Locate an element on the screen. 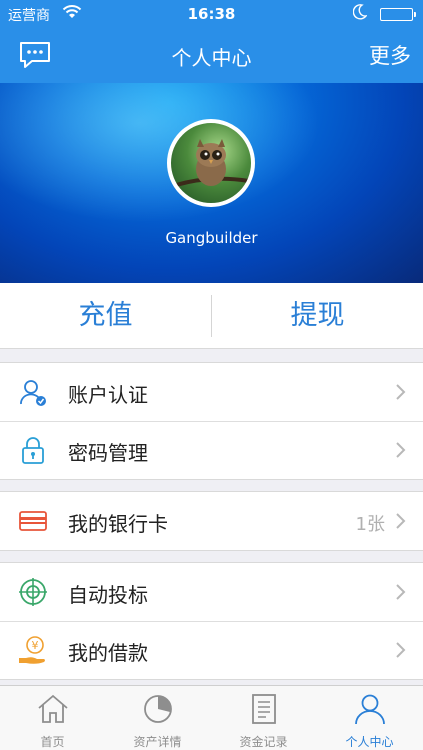  tab-records: 资金记录 is located at coordinates (263, 718).